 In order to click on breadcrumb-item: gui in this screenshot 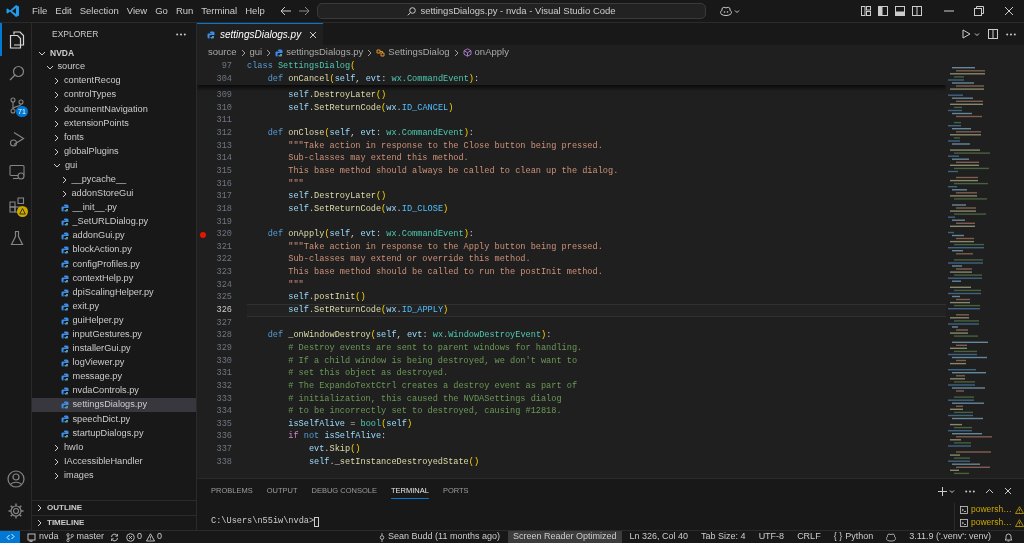, I will do `click(256, 52)`.